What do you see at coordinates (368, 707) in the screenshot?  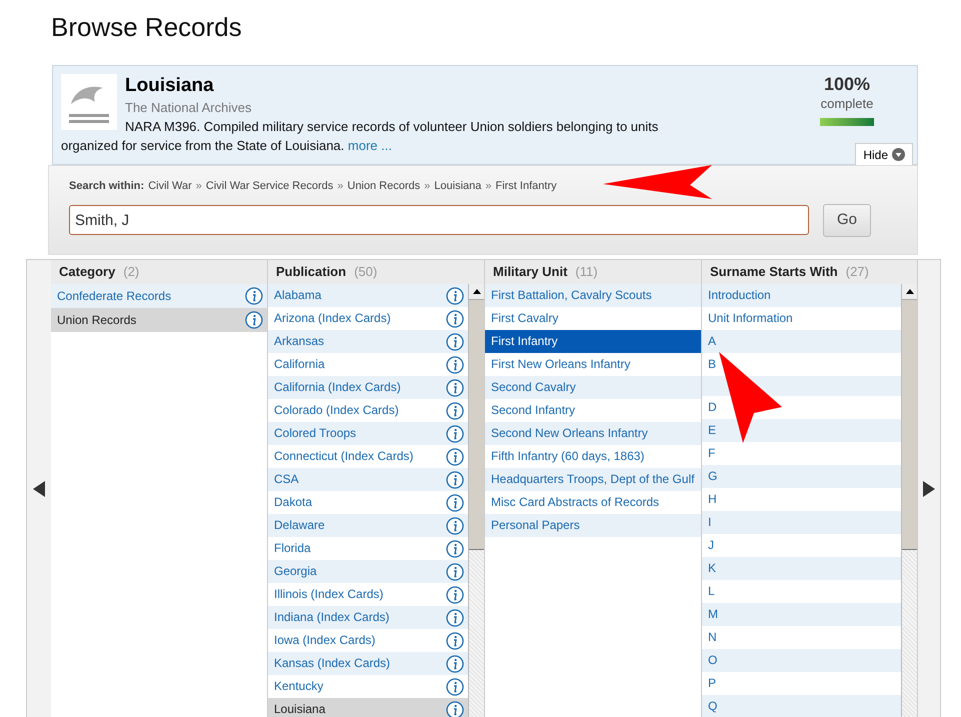 I see `list-item: Louisiana` at bounding box center [368, 707].